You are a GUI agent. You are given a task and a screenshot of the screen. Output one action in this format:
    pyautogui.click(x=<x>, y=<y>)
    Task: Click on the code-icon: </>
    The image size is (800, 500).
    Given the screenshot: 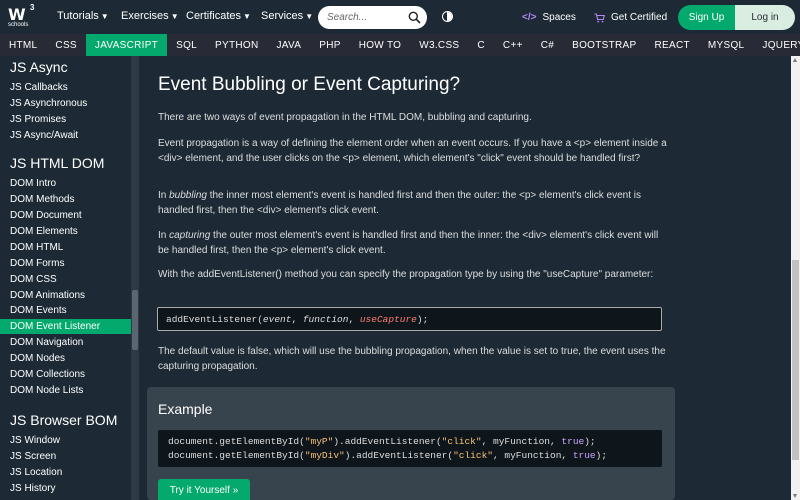 What is the action you would take?
    pyautogui.click(x=529, y=17)
    